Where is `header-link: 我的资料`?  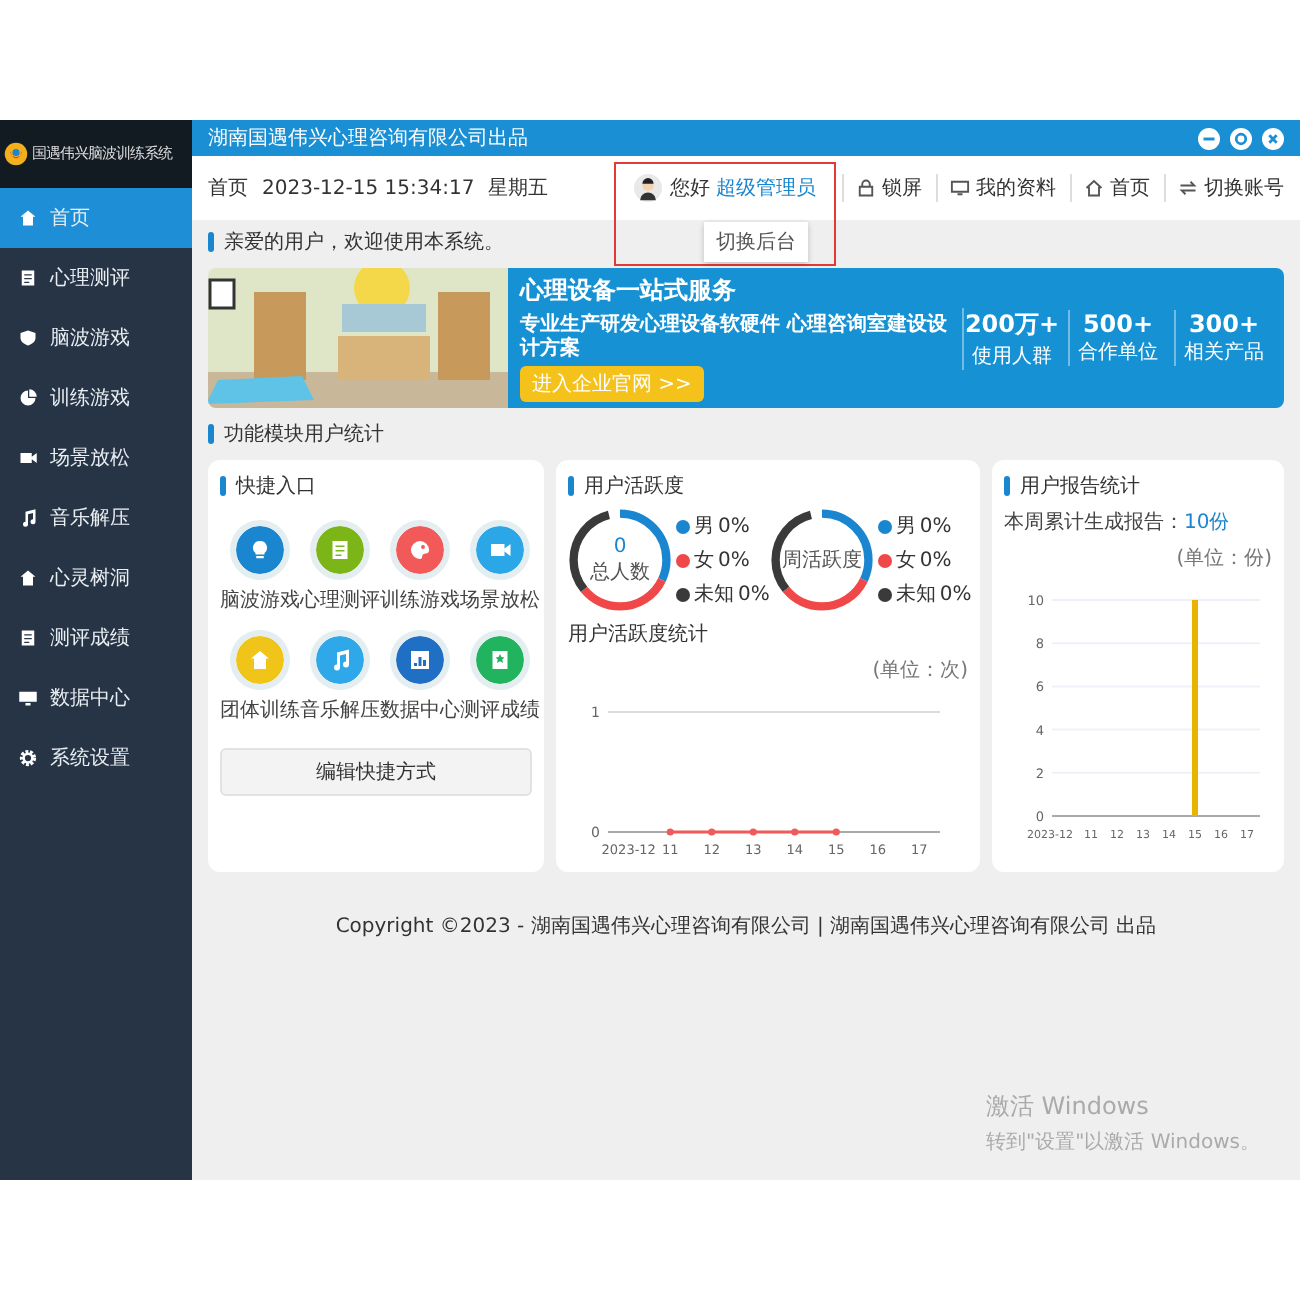 header-link: 我的资料 is located at coordinates (996, 188).